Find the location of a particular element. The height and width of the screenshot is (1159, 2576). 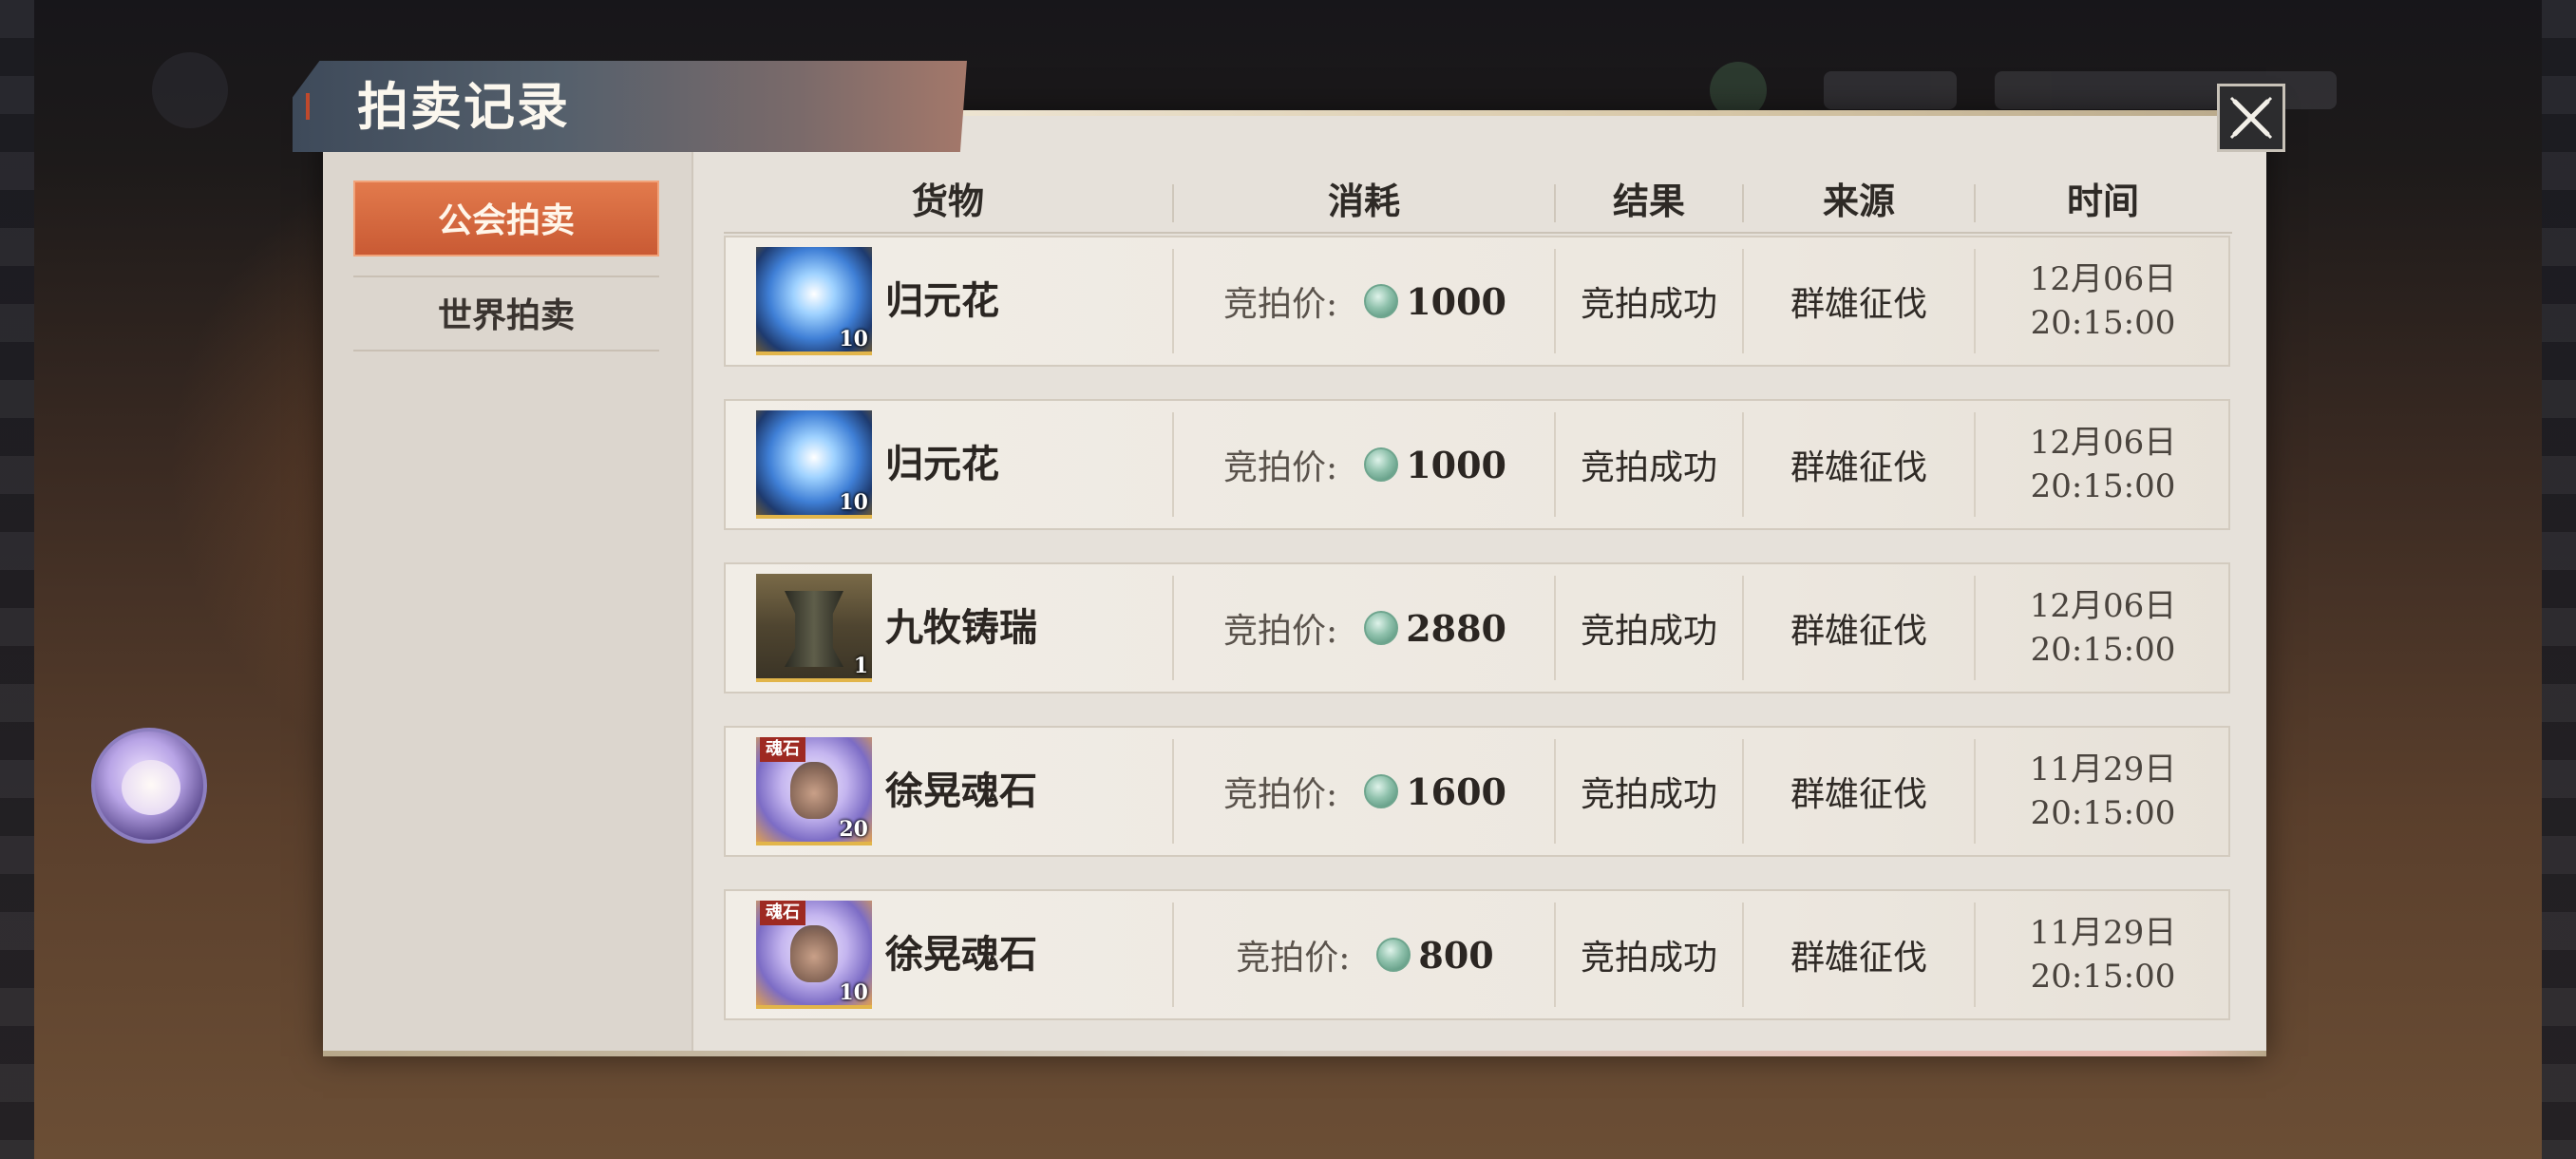

vessel-shape is located at coordinates (814, 629).